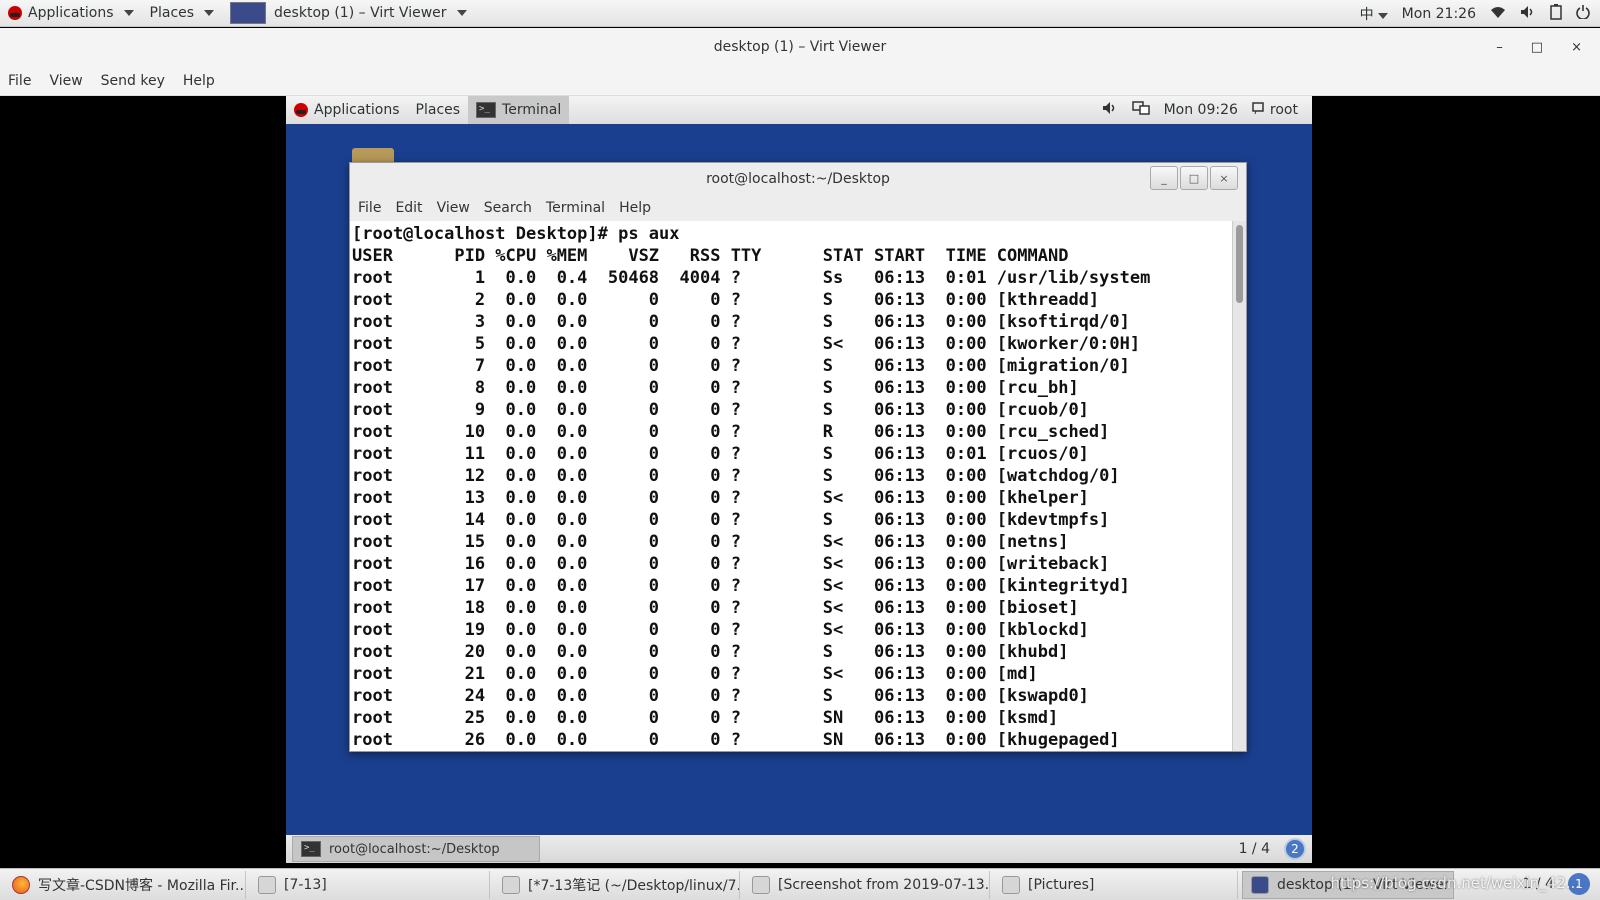  I want to click on minimize-button: –, so click(1499, 47).